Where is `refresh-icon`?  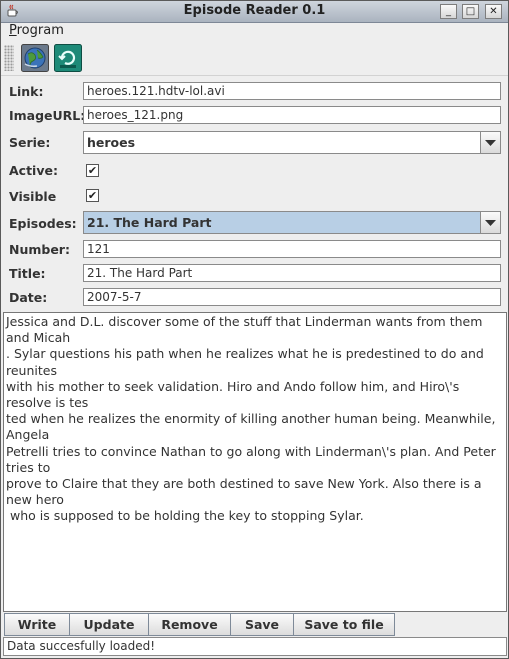 refresh-icon is located at coordinates (68, 58).